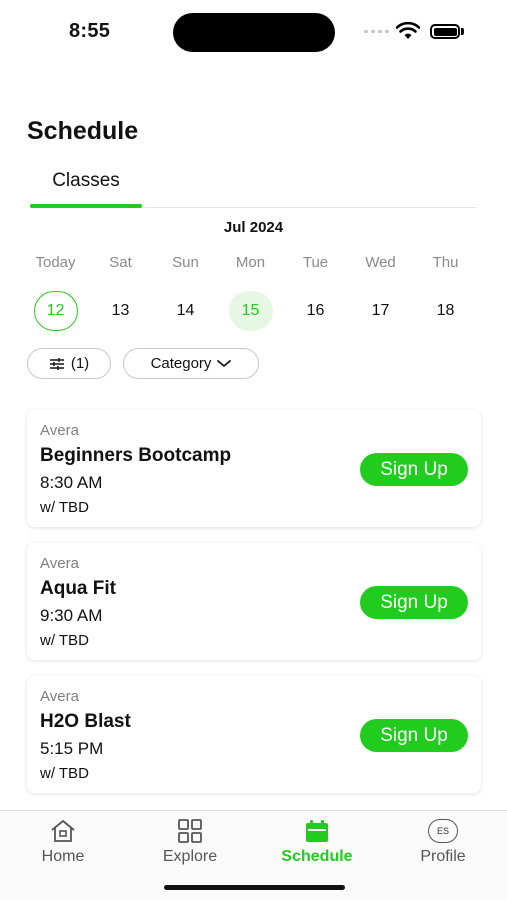 This screenshot has width=507, height=900. Describe the element at coordinates (86, 180) in the screenshot. I see `tab-classes-label: Classes` at that location.